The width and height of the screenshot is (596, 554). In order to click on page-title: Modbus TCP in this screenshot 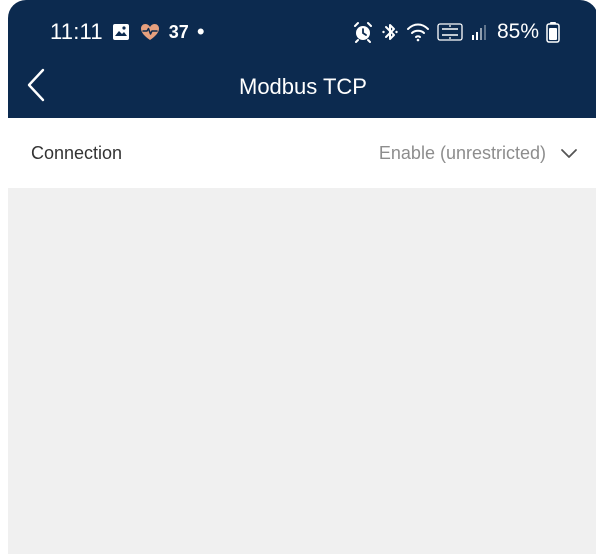, I will do `click(303, 86)`.